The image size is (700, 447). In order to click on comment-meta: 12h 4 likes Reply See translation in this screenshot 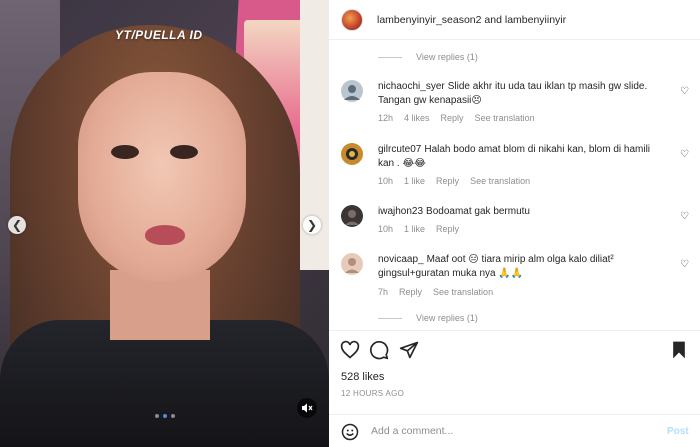, I will do `click(456, 118)`.